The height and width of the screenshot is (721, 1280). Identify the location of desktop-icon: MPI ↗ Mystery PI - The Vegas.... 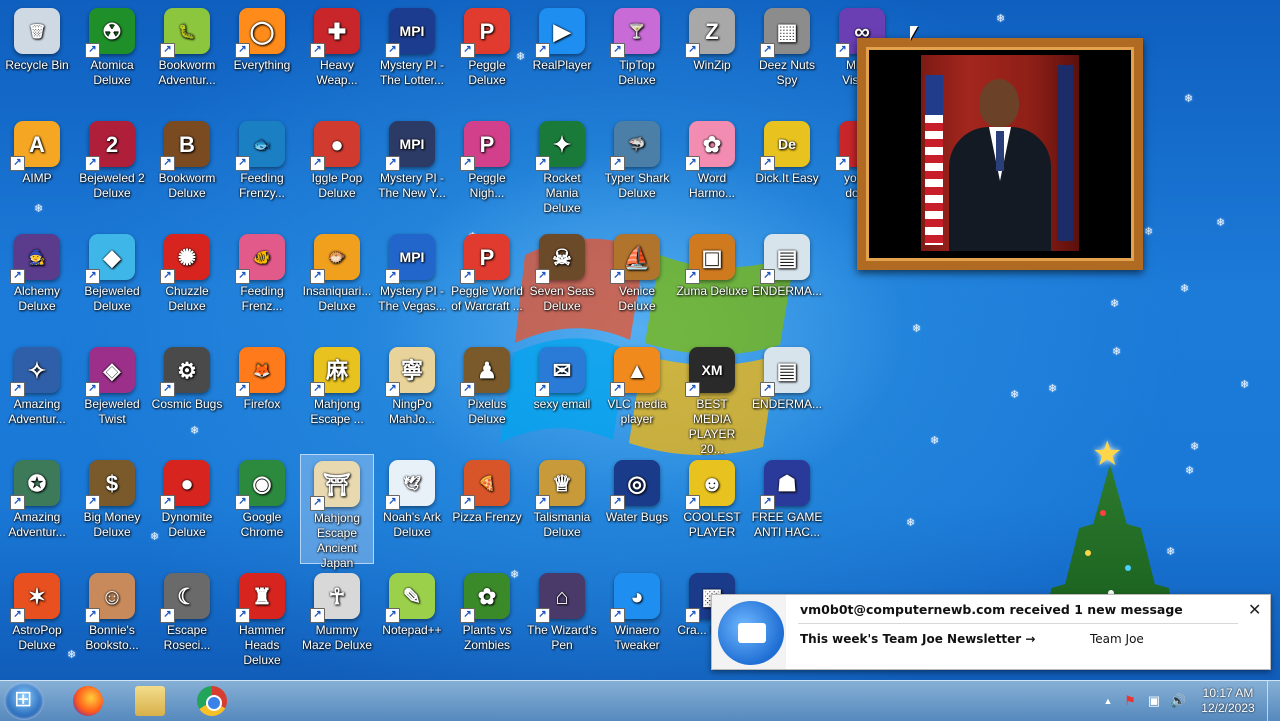
(412, 283).